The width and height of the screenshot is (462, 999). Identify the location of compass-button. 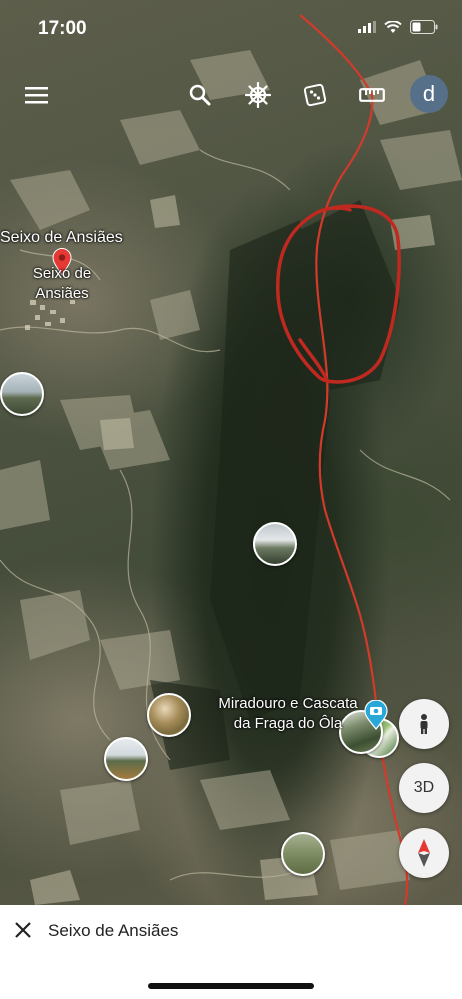
(424, 853).